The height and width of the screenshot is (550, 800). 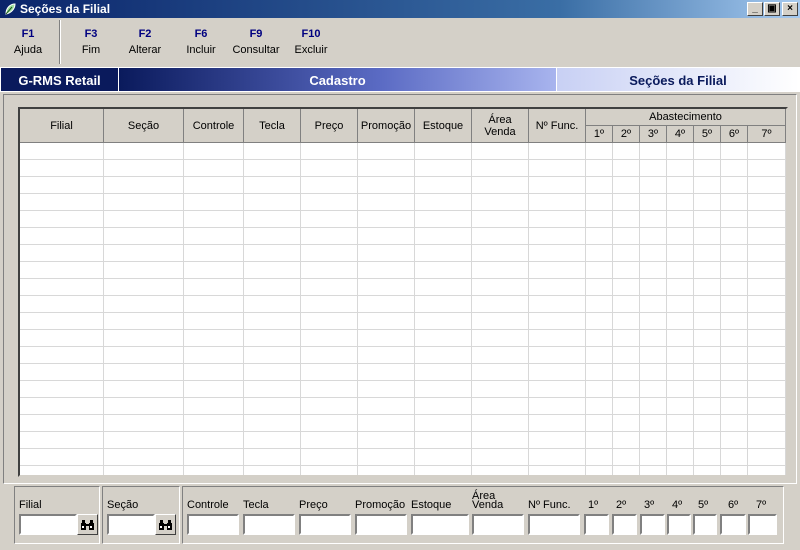 What do you see at coordinates (733, 524) in the screenshot?
I see `day-6-field` at bounding box center [733, 524].